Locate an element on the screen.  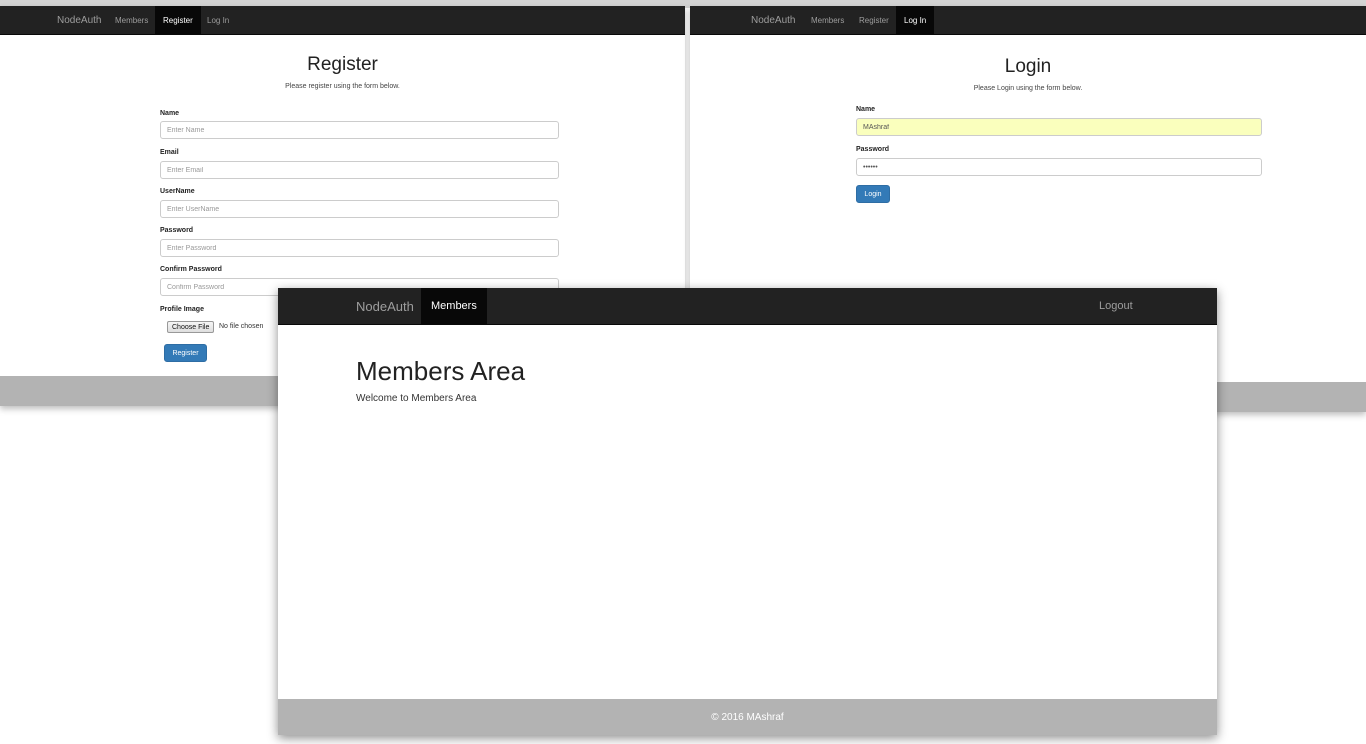
members-navbar: NodeAuth Members Logout is located at coordinates (747, 306).